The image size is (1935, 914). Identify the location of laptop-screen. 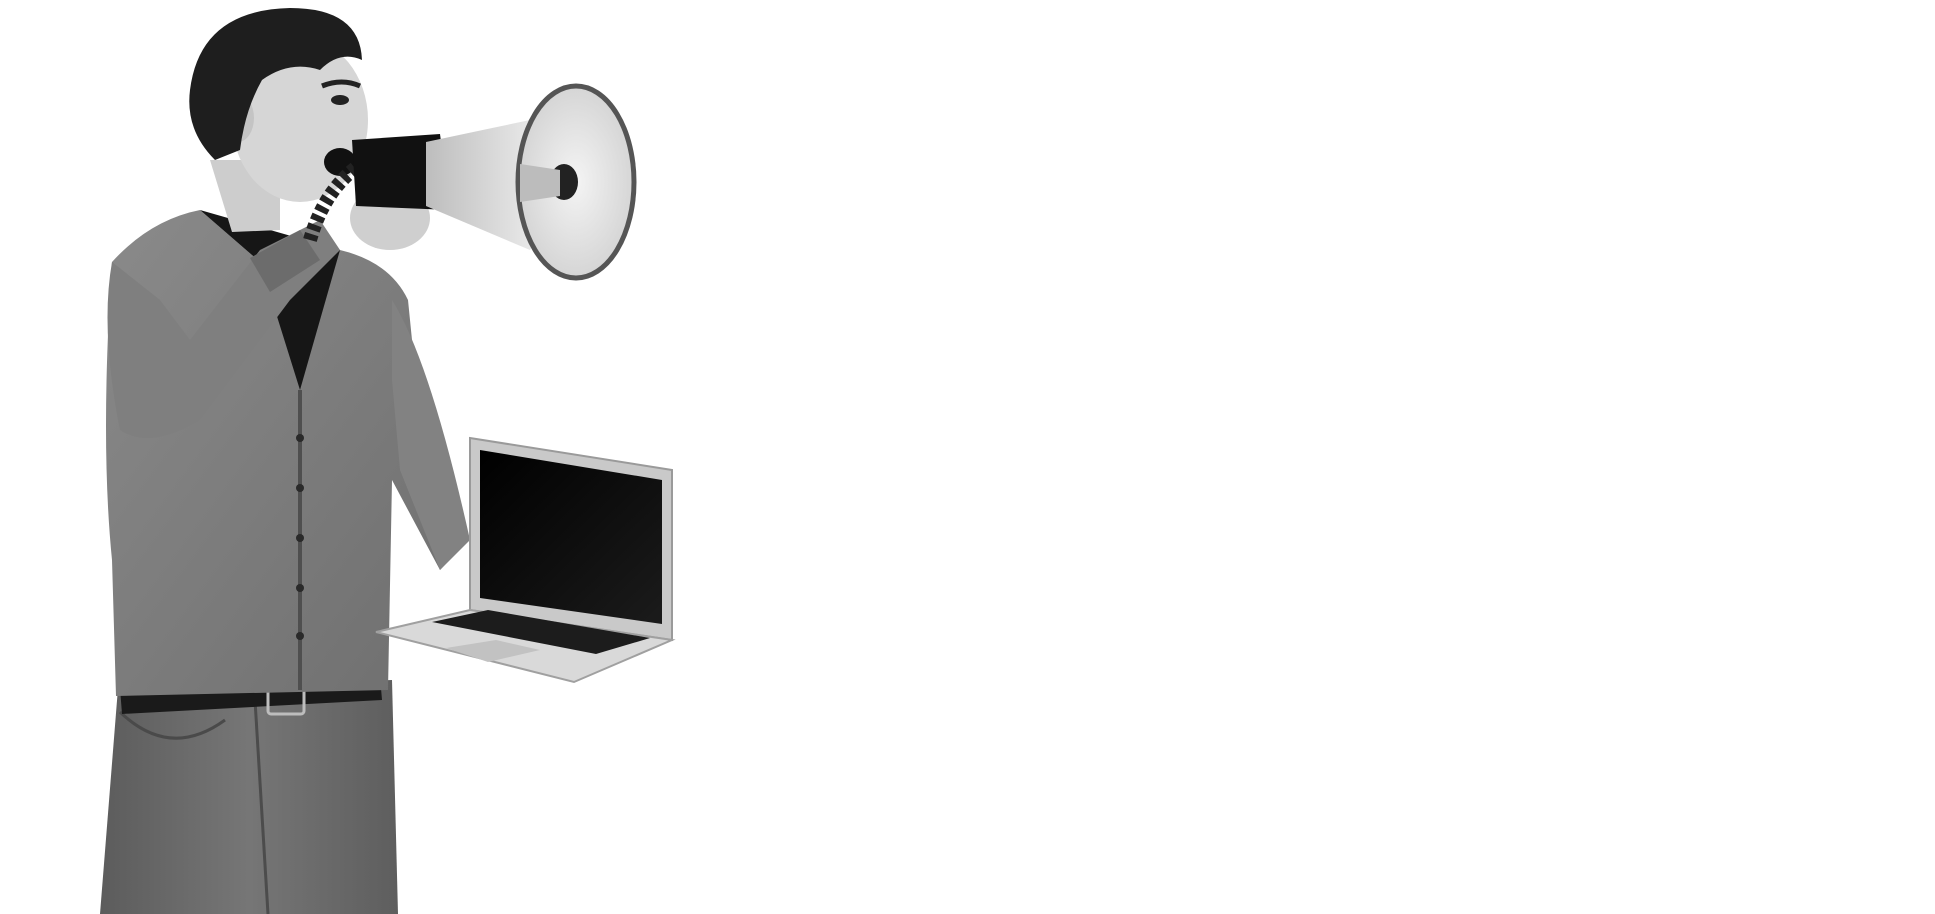
(571, 537).